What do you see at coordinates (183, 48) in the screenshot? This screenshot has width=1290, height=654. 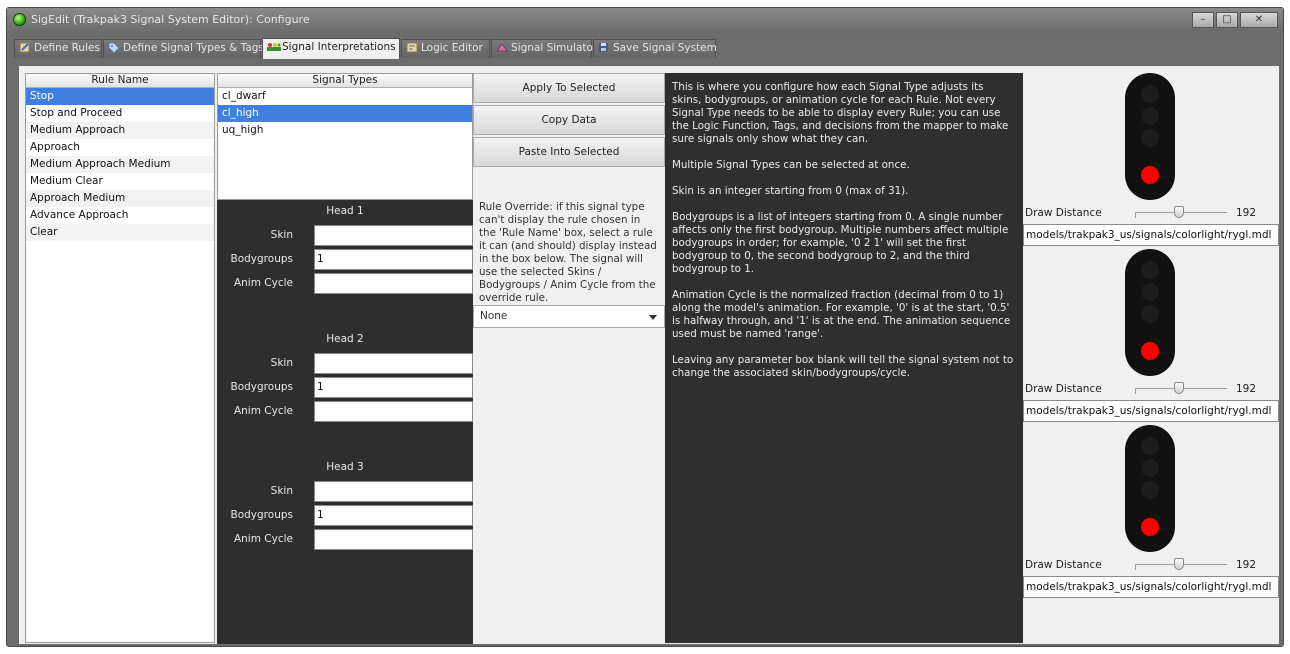 I see `tab-signal-types: Define Signal Types & Tags` at bounding box center [183, 48].